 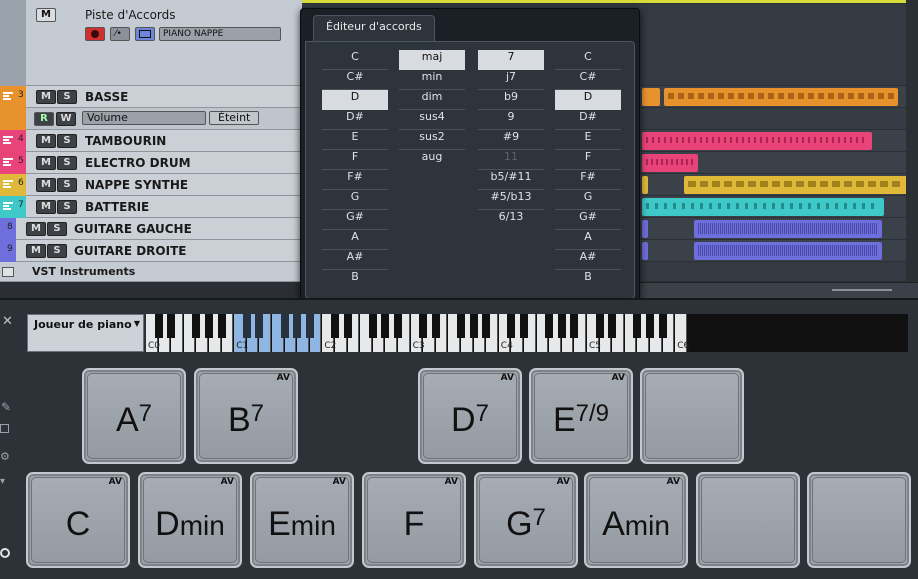 I want to click on root-note-a: A, so click(x=355, y=240).